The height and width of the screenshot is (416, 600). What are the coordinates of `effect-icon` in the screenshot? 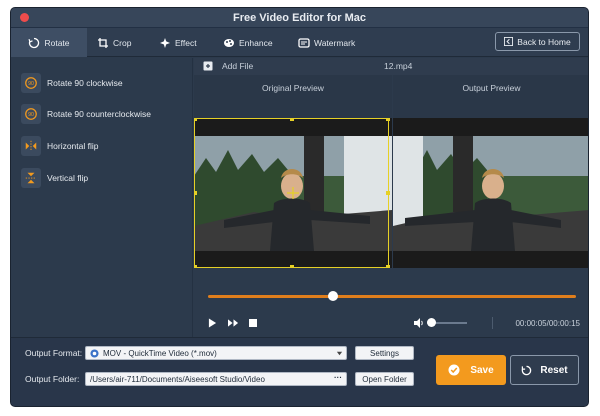 It's located at (165, 42).